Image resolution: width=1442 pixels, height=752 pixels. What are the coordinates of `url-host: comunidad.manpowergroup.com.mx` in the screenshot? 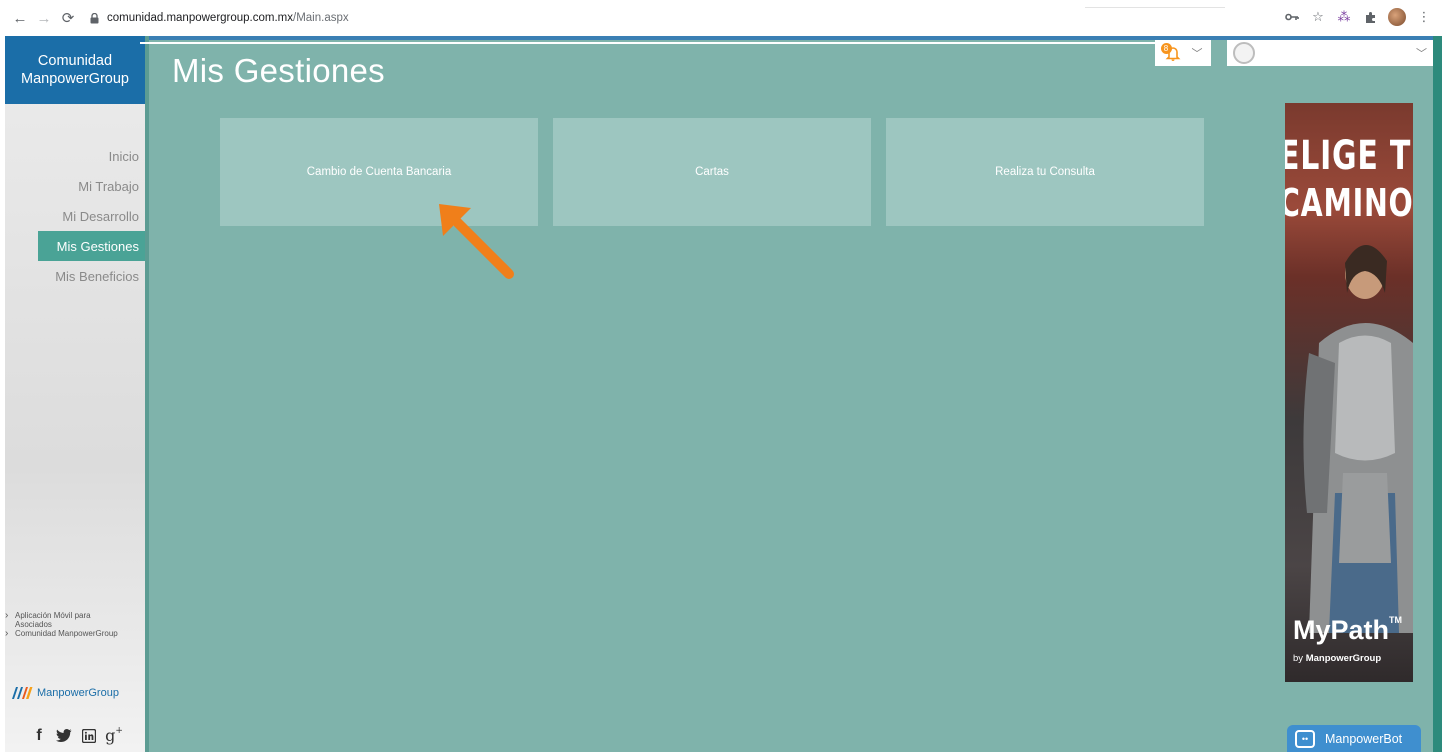 It's located at (200, 18).